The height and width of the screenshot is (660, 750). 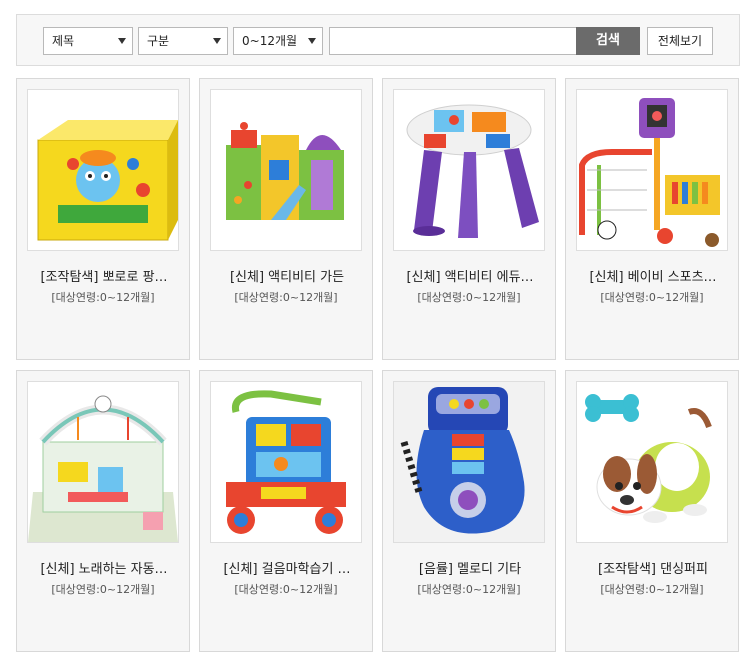 I want to click on field-select: 제목, so click(x=88, y=41).